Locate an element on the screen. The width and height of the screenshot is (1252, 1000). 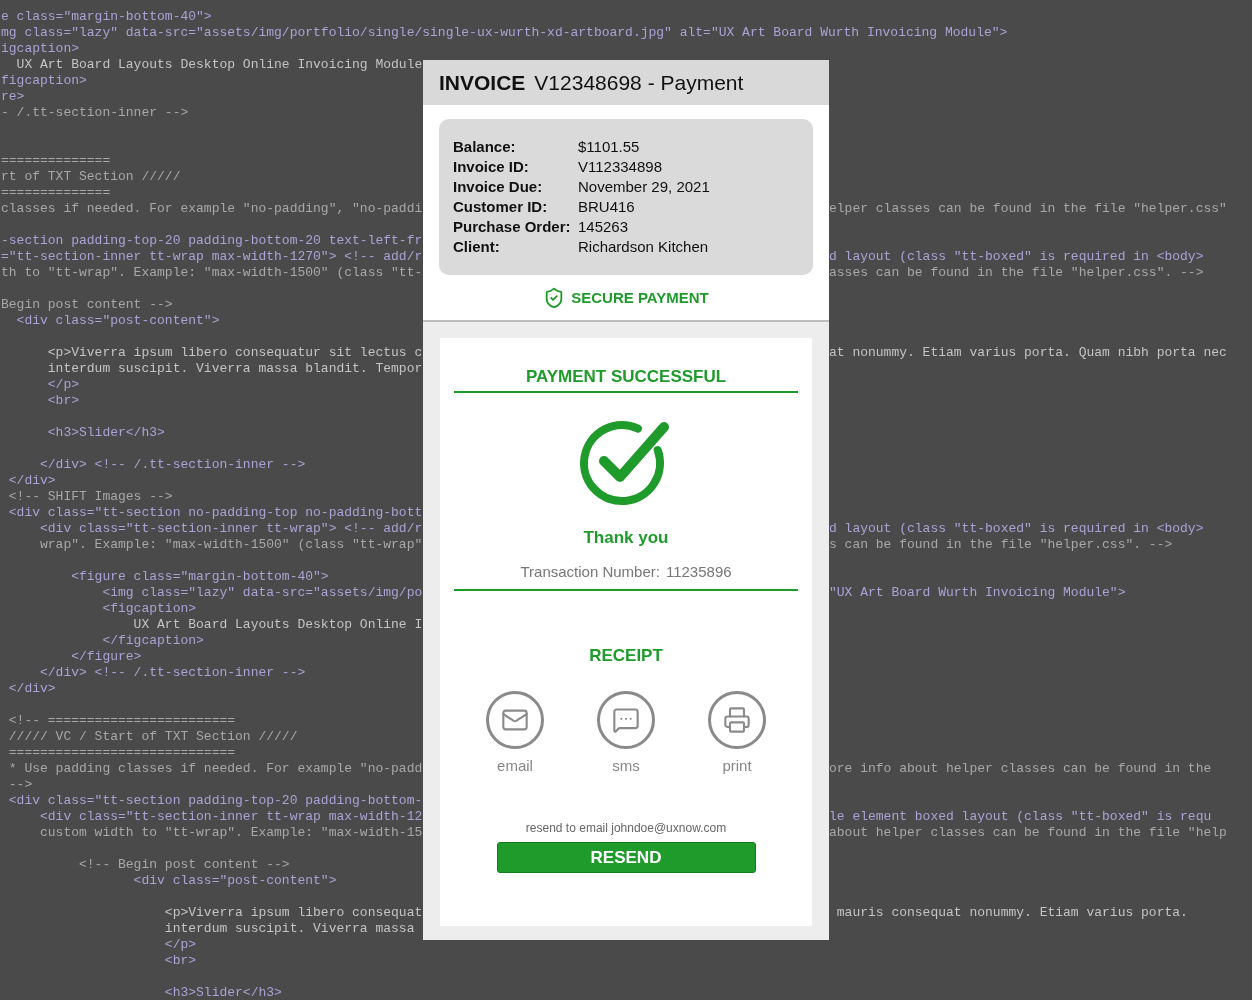
detail-label: Client: is located at coordinates (477, 247).